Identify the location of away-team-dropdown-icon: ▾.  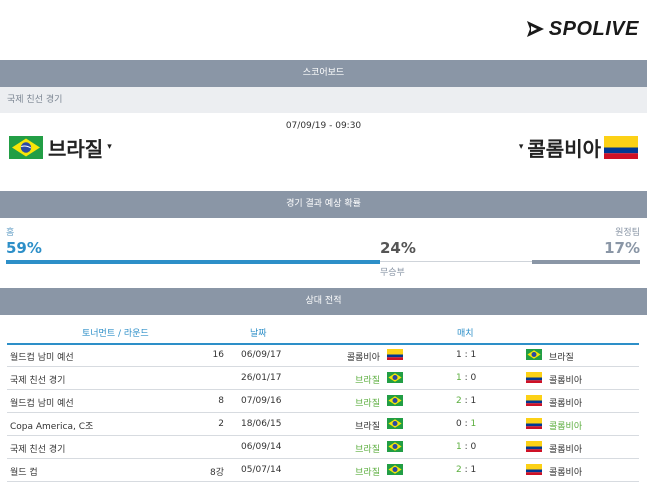
(521, 147).